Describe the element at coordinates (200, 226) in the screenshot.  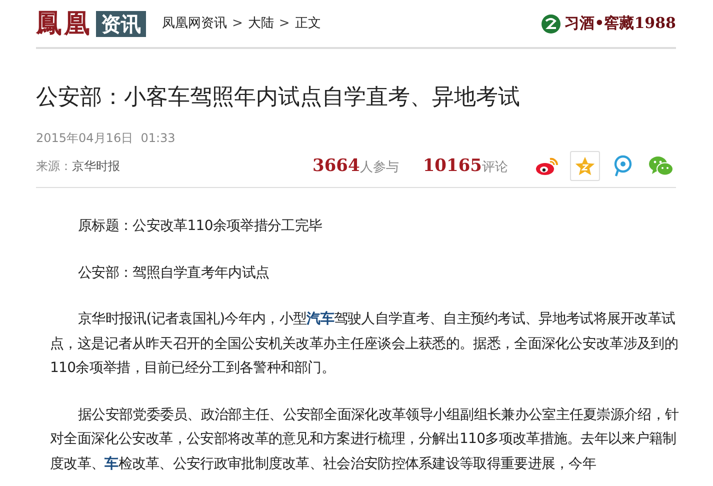
I see `article-paragraph: 原标题：公安改革110余项举措分工完毕` at that location.